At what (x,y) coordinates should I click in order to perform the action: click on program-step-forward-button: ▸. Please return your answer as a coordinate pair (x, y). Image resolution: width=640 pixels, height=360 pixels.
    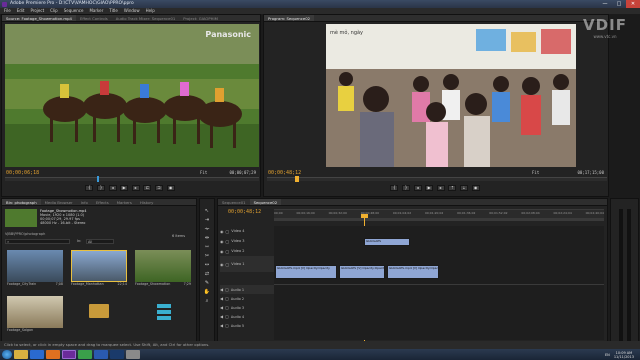
    Looking at the image, I should click on (440, 188).